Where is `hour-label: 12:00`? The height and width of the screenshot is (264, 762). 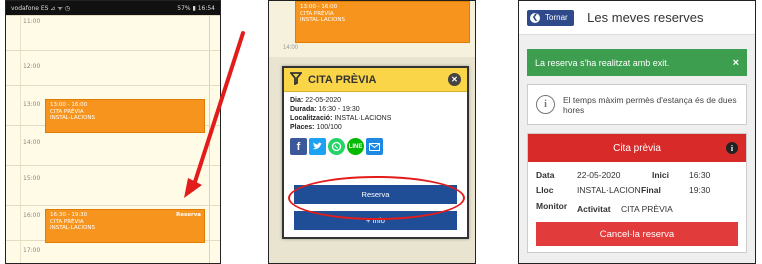 hour-label: 12:00 is located at coordinates (32, 66).